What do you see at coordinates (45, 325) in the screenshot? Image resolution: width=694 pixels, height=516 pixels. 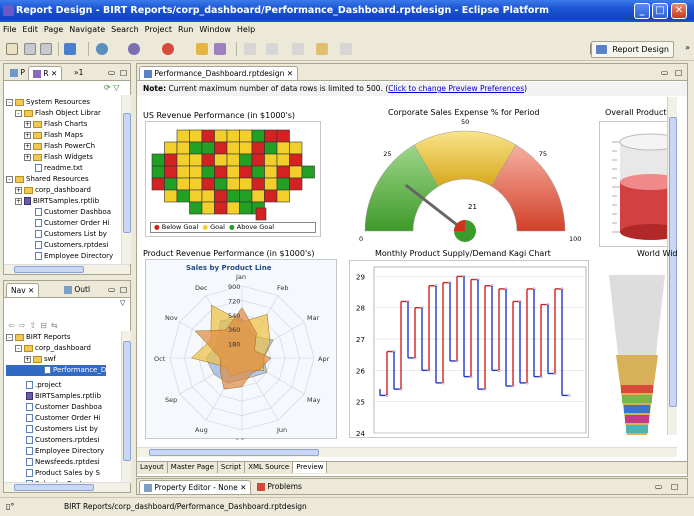 I see `collapse-all-icon: ⊟` at bounding box center [45, 325].